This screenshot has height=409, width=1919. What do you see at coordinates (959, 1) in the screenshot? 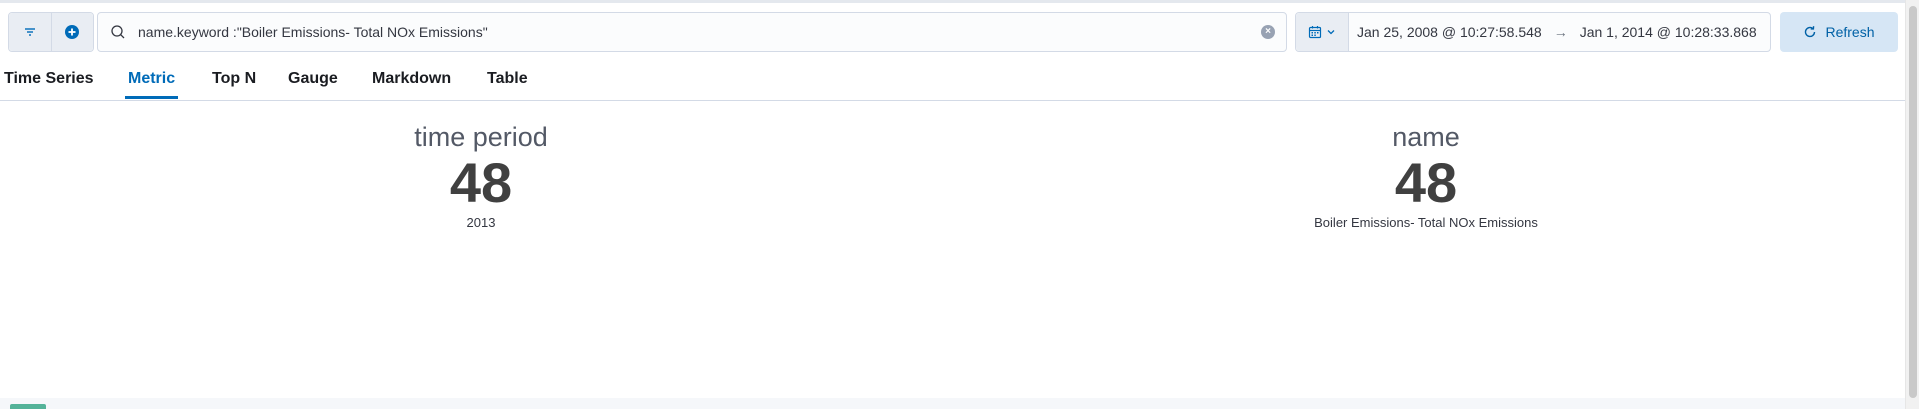
I see `top-divider` at bounding box center [959, 1].